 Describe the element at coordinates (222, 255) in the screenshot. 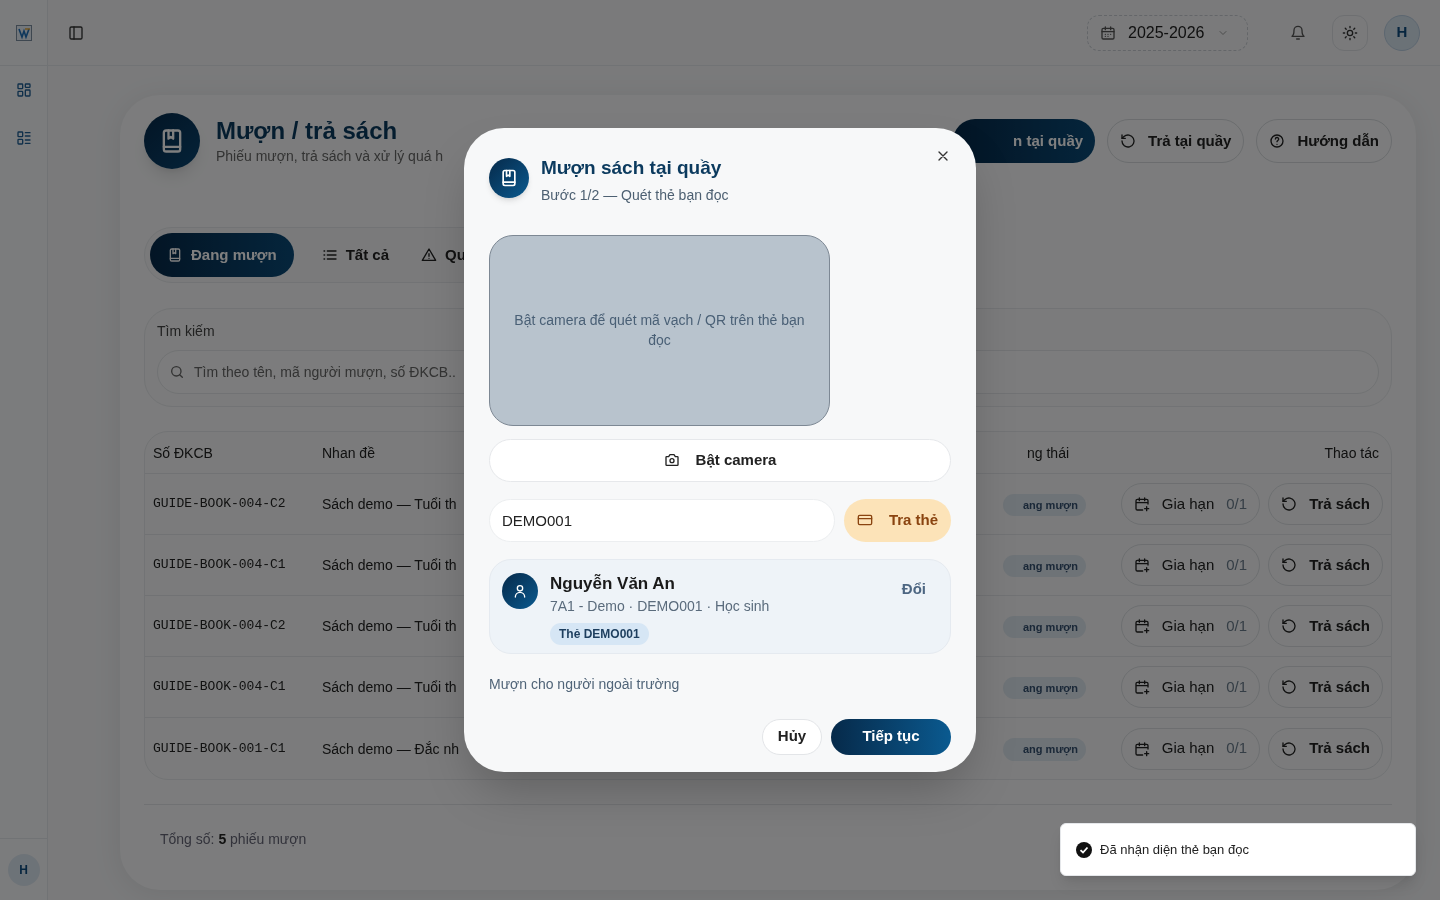

I see `tab: Đang mượn` at that location.